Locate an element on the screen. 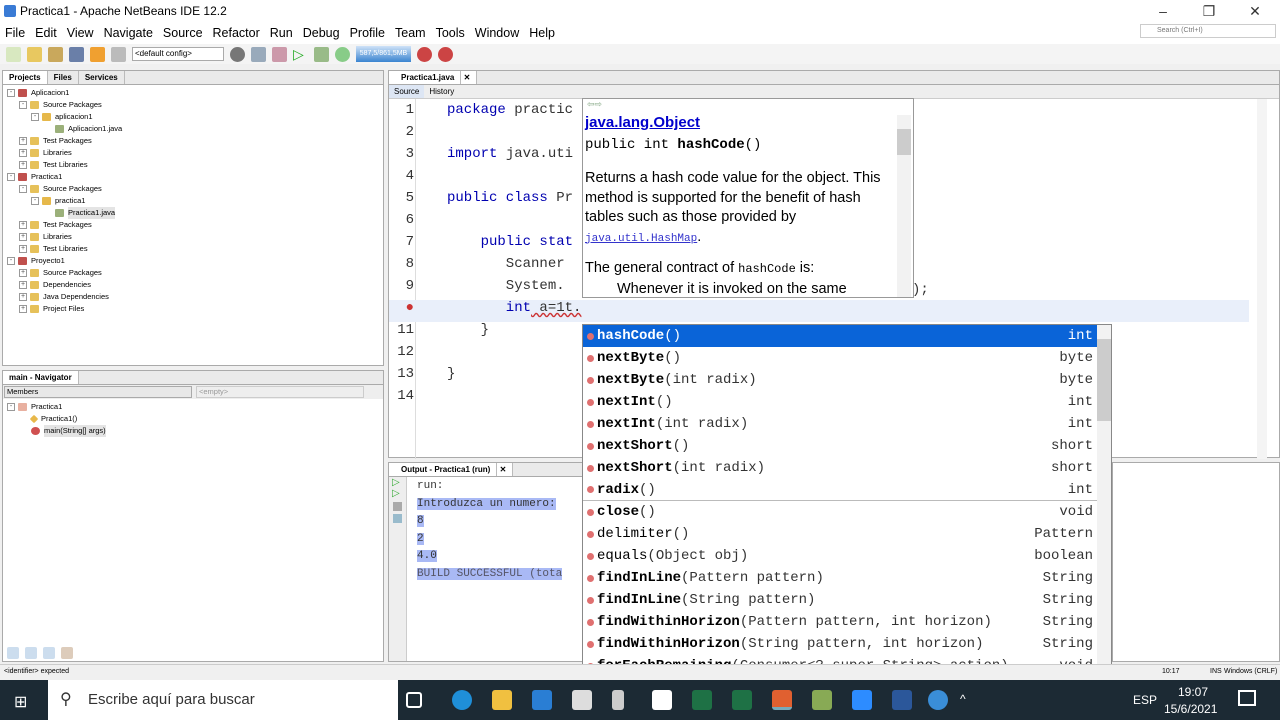 The height and width of the screenshot is (720, 1280). members-filter-select: Members is located at coordinates (98, 392).